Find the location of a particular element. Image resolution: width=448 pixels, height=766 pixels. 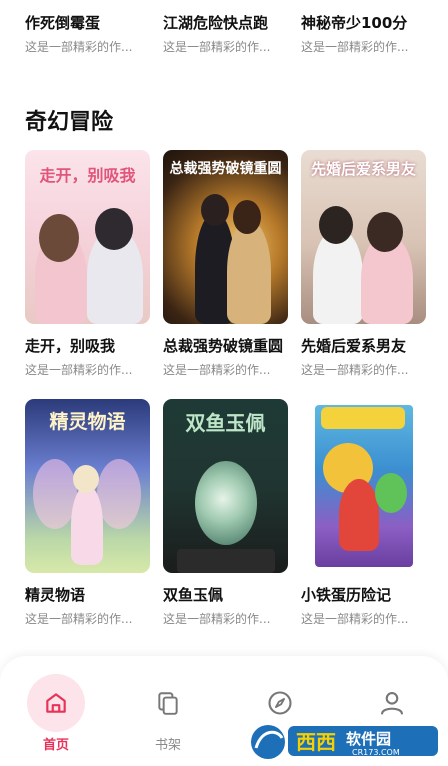

cover-title: 总裁强势破镜重圆 is located at coordinates (225, 169).